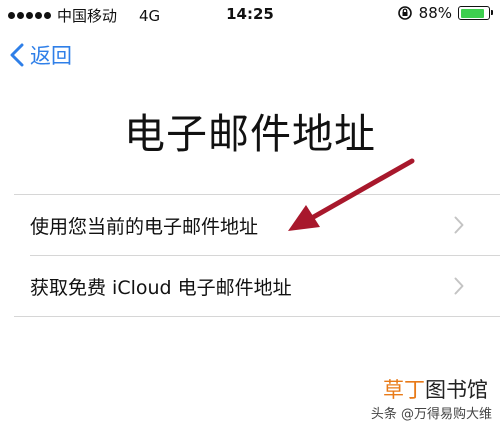 Image resolution: width=500 pixels, height=428 pixels. I want to click on status-right: 88%, so click(445, 13).